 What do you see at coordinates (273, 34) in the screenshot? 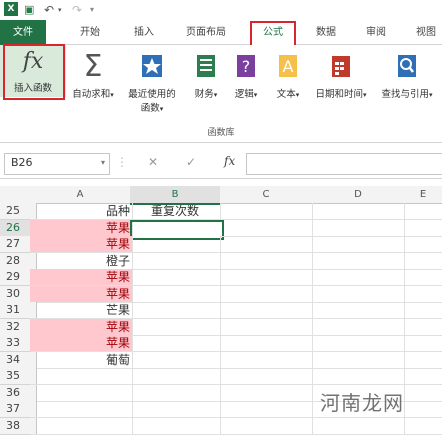
I see `tab-formulas: 公式` at bounding box center [273, 34].